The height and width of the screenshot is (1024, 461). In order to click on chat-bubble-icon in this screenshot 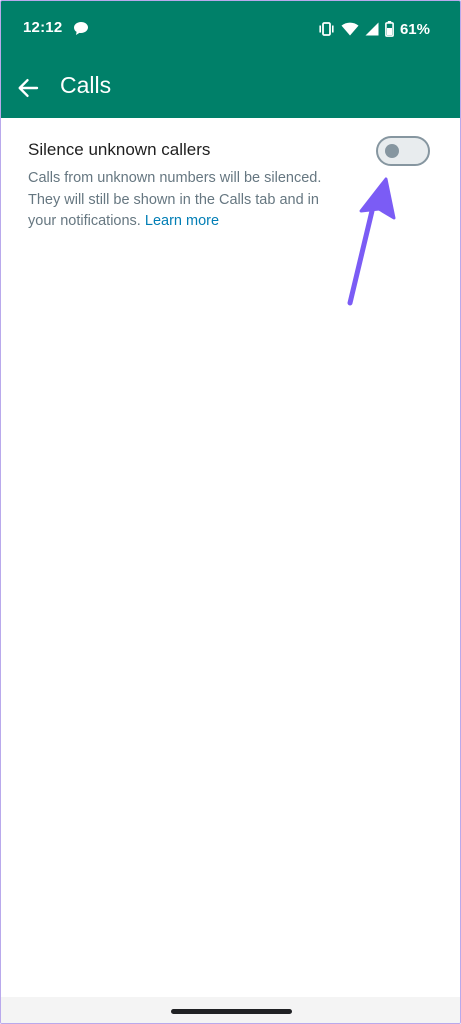, I will do `click(81, 28)`.